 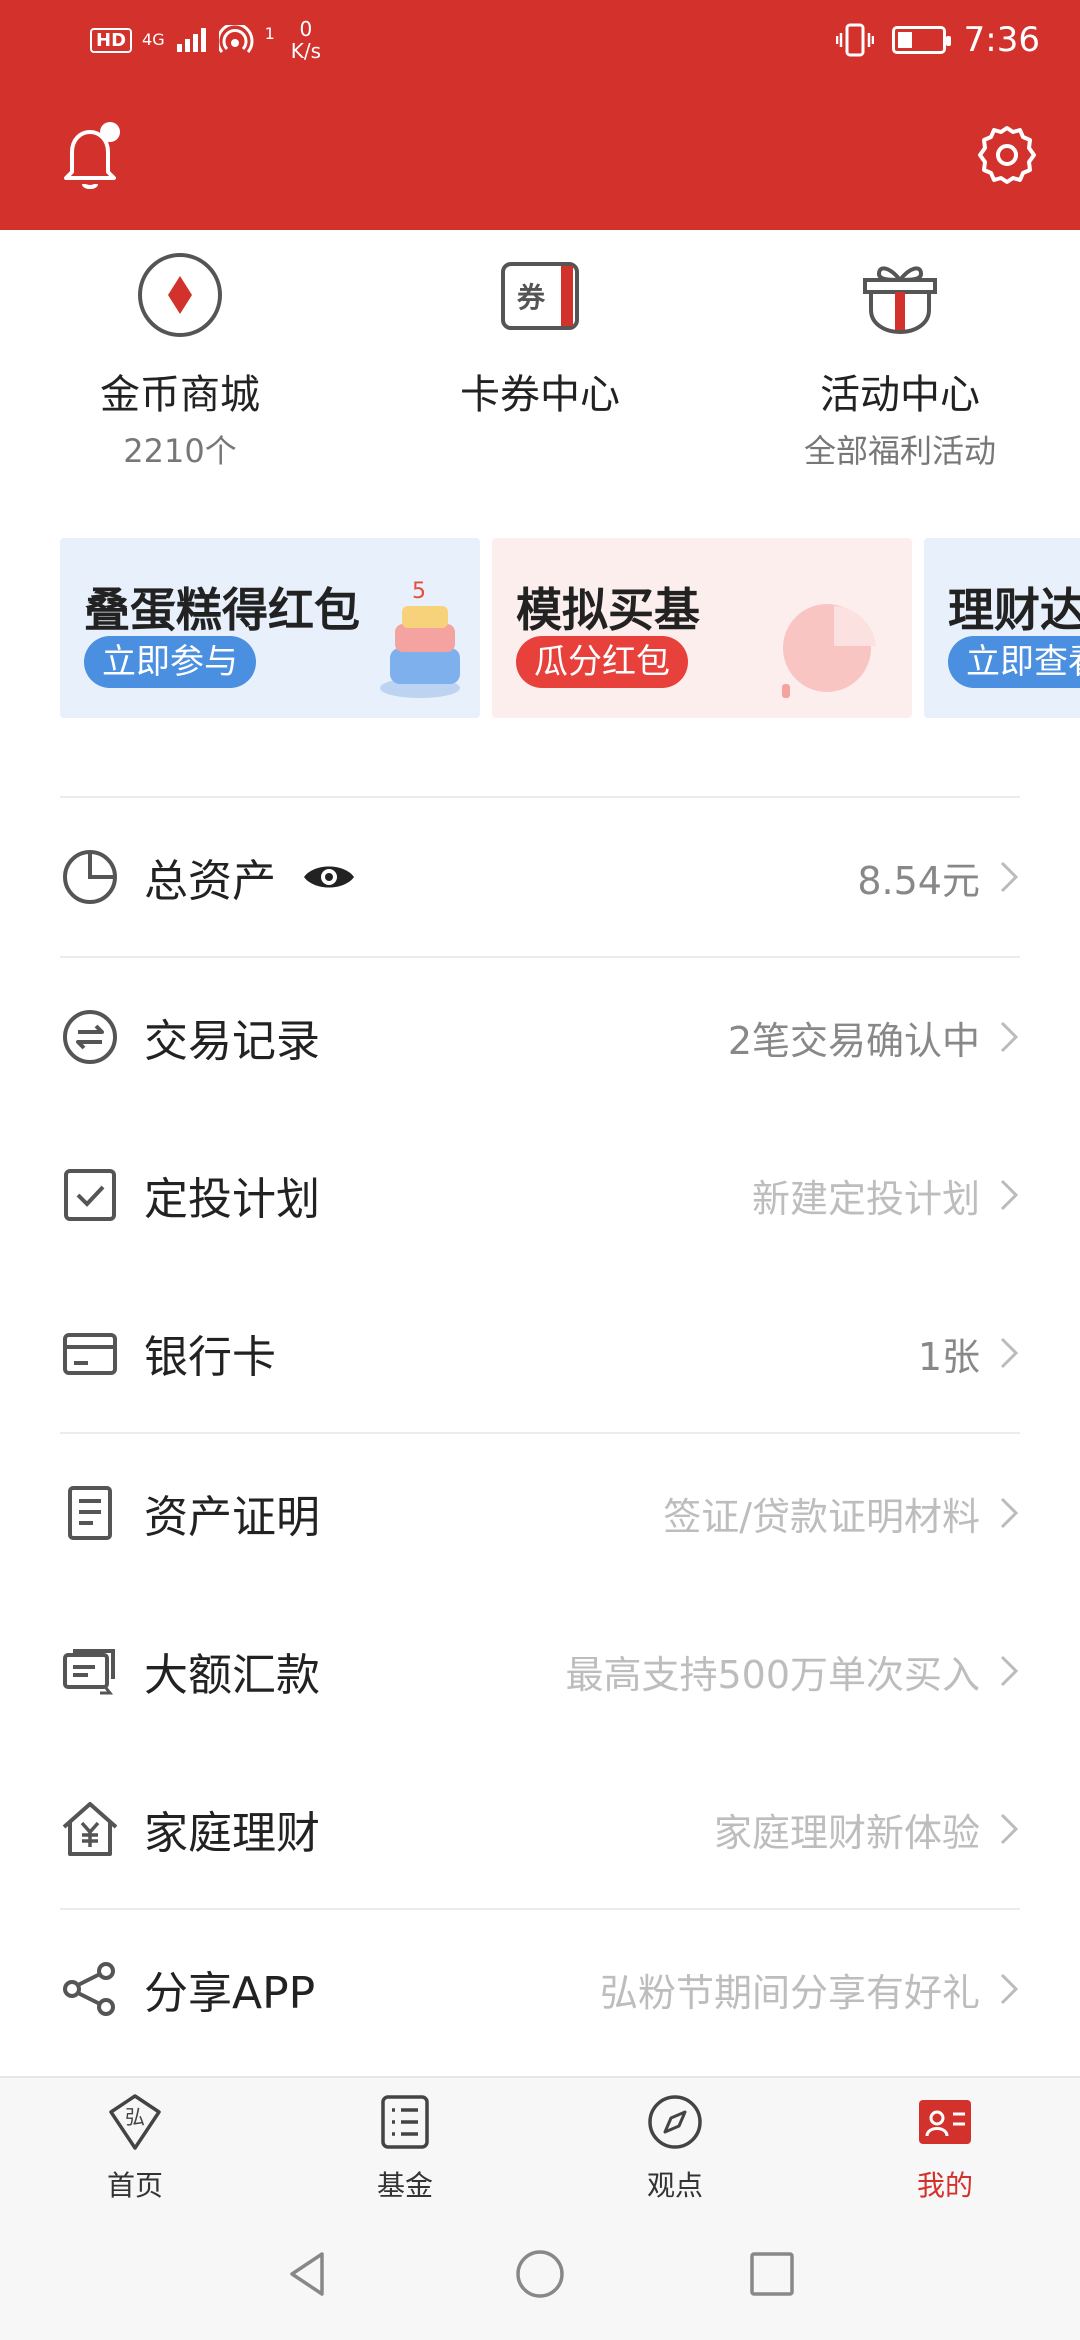 I want to click on row-label: 大额汇款, so click(x=232, y=1675).